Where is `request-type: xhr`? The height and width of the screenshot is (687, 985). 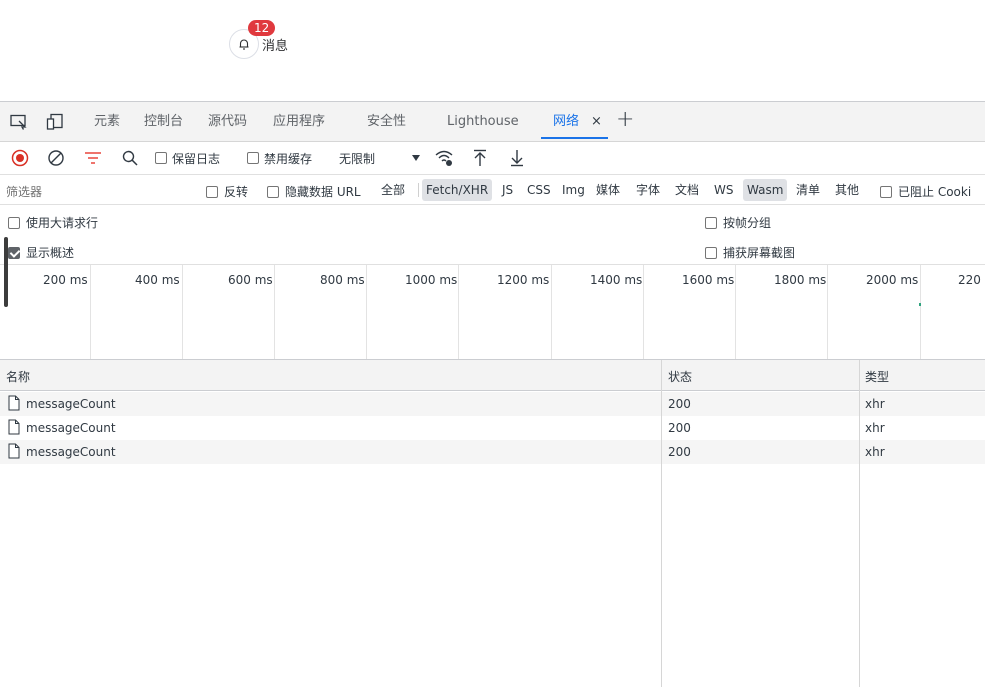 request-type: xhr is located at coordinates (875, 452).